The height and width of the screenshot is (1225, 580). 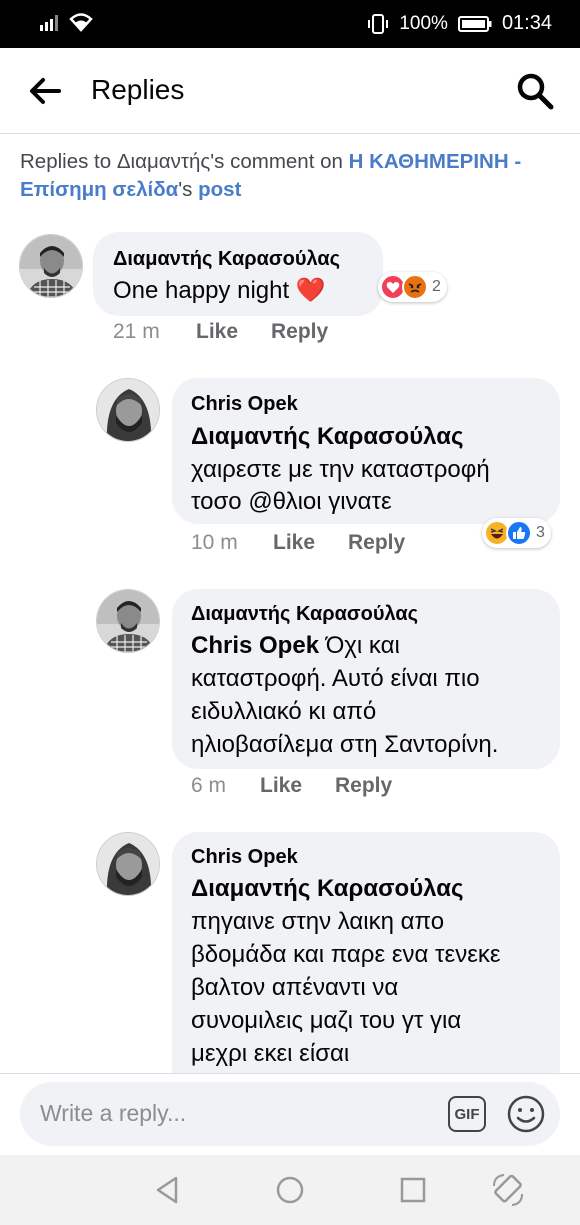 I want to click on comment-actions: 6 m Like Reply, so click(x=291, y=786).